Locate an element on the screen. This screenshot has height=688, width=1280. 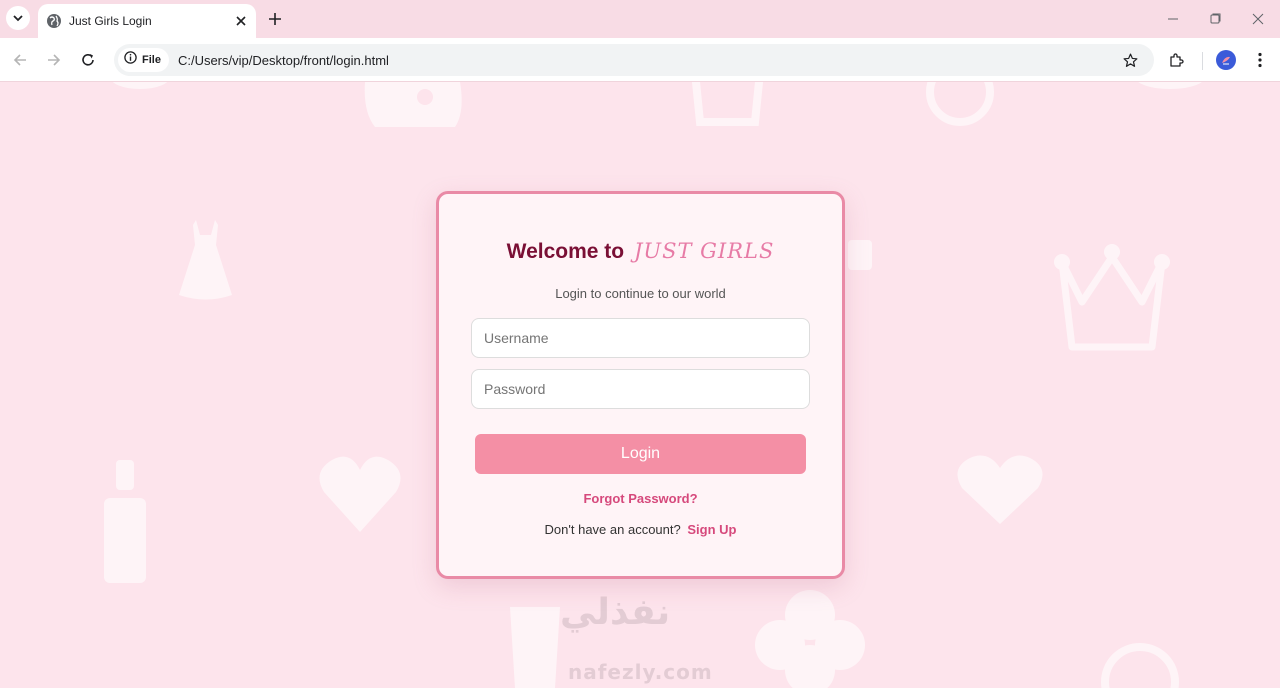
file-label: File is located at coordinates (151, 60).